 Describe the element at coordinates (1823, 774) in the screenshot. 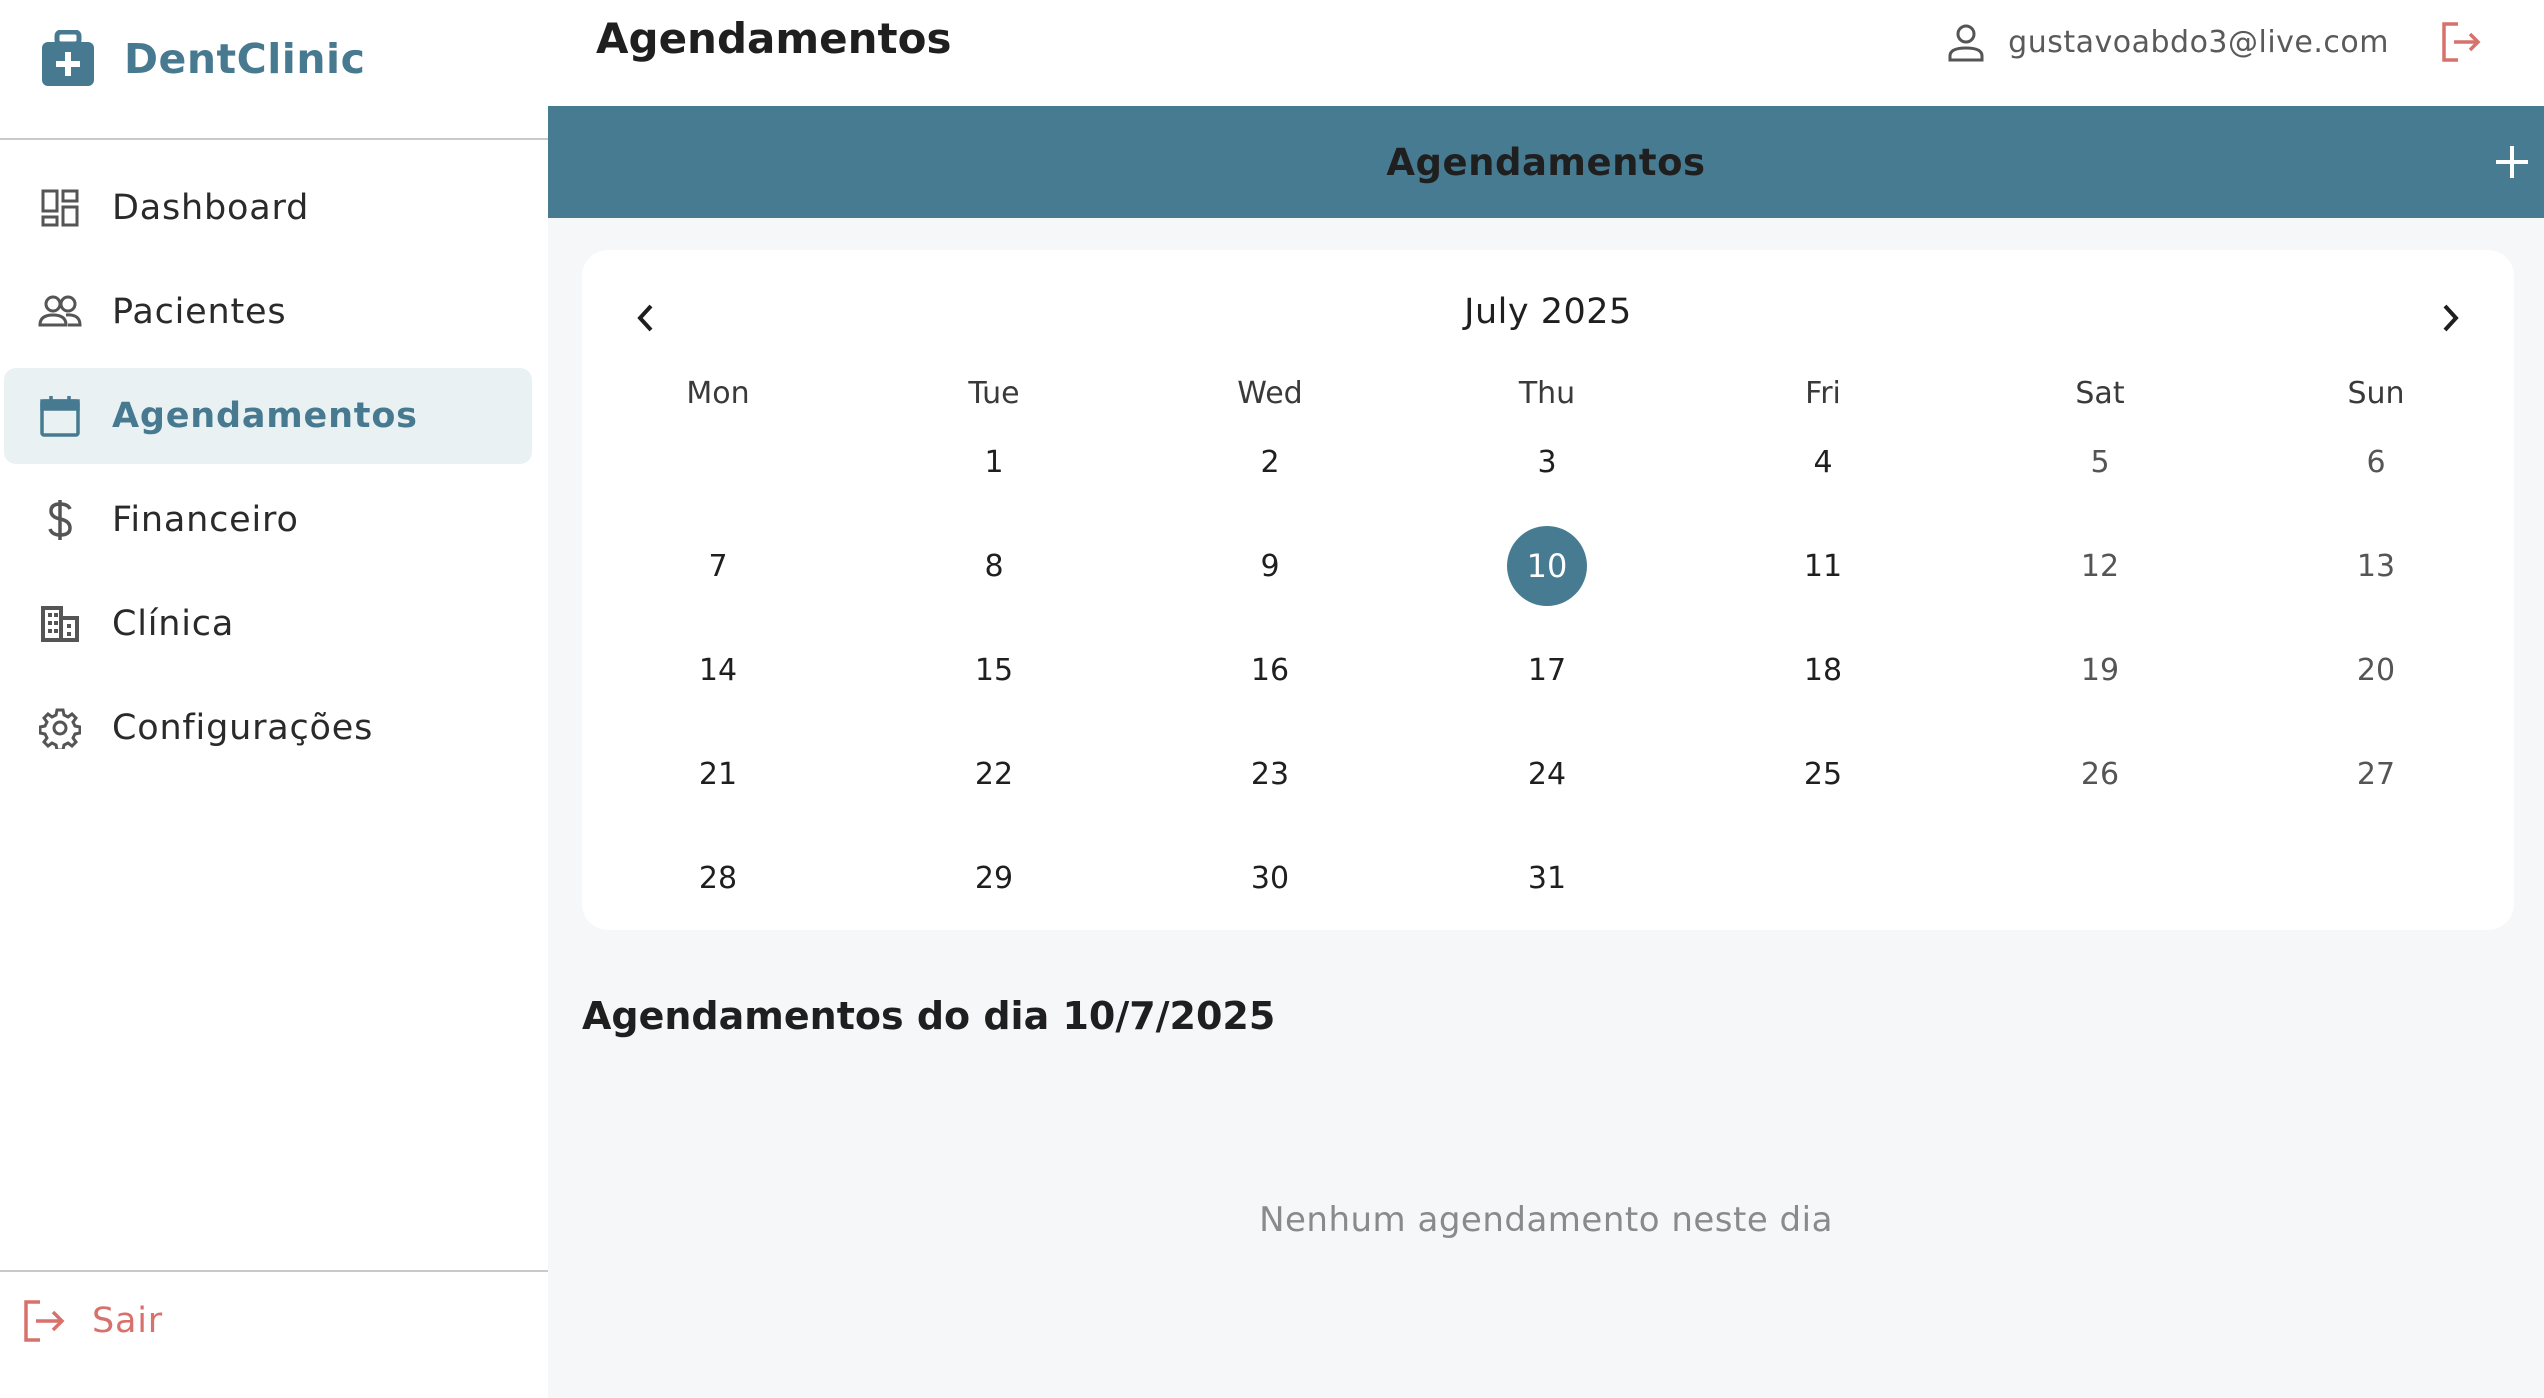

I see `calendar-day: 25` at that location.